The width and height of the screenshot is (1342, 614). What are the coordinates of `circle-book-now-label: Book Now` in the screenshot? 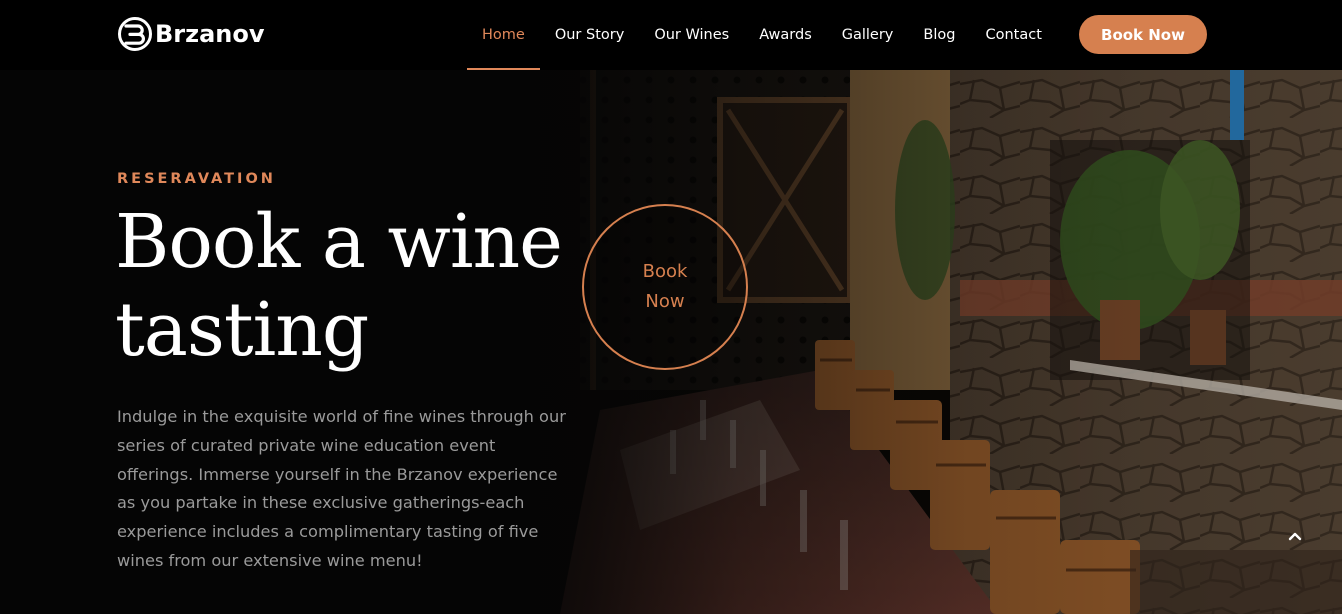 It's located at (665, 286).